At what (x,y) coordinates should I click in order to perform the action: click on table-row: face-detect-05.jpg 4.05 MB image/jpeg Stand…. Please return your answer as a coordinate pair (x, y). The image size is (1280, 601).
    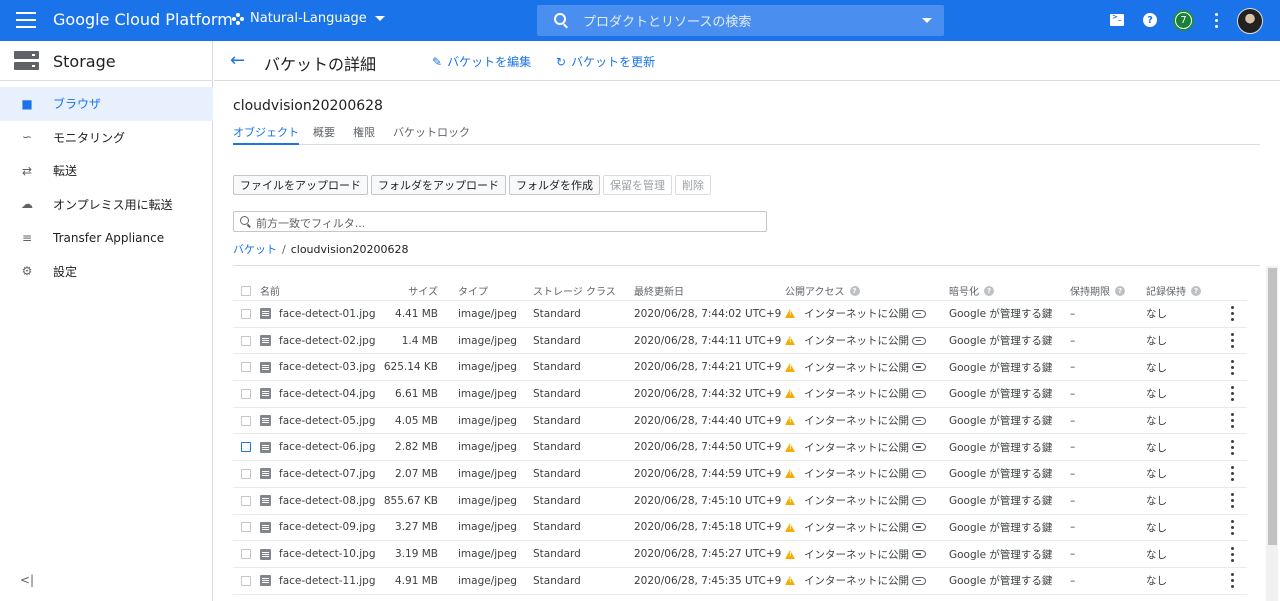
    Looking at the image, I should click on (740, 421).